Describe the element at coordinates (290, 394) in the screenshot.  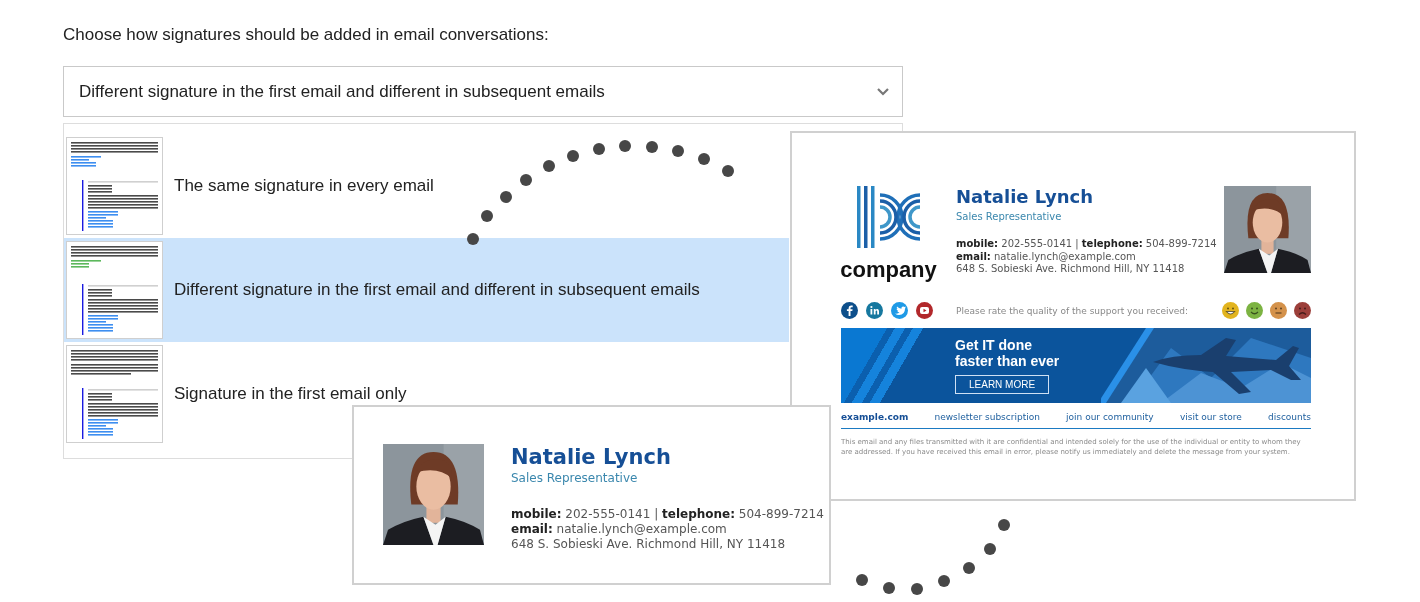
I see `option-label: Signature in the first email only` at that location.